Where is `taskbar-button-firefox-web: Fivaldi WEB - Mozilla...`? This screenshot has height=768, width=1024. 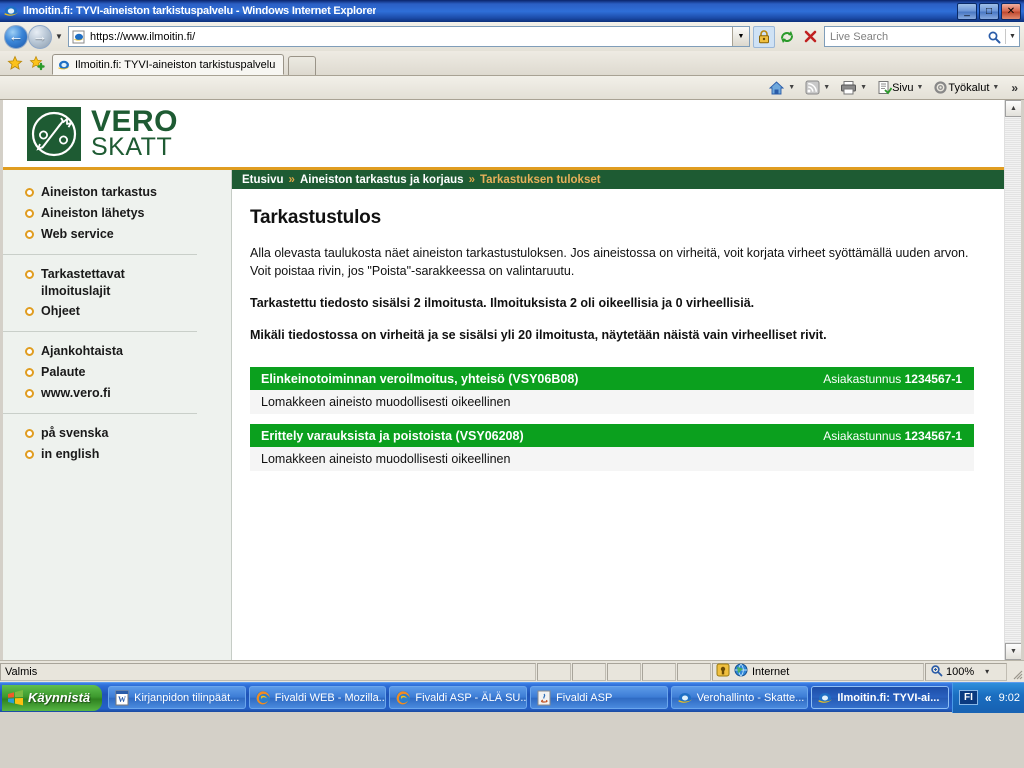 taskbar-button-firefox-web: Fivaldi WEB - Mozilla... is located at coordinates (317, 697).